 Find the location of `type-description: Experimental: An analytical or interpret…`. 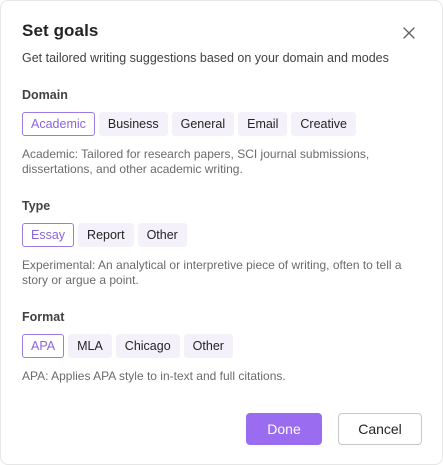

type-description: Experimental: An analytical or interpret… is located at coordinates (212, 272).